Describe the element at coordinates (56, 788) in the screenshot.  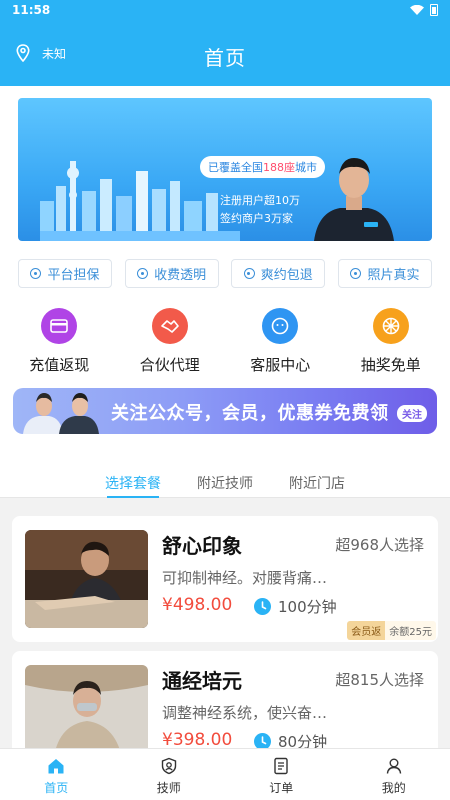
I see `nav-label: 首页` at that location.